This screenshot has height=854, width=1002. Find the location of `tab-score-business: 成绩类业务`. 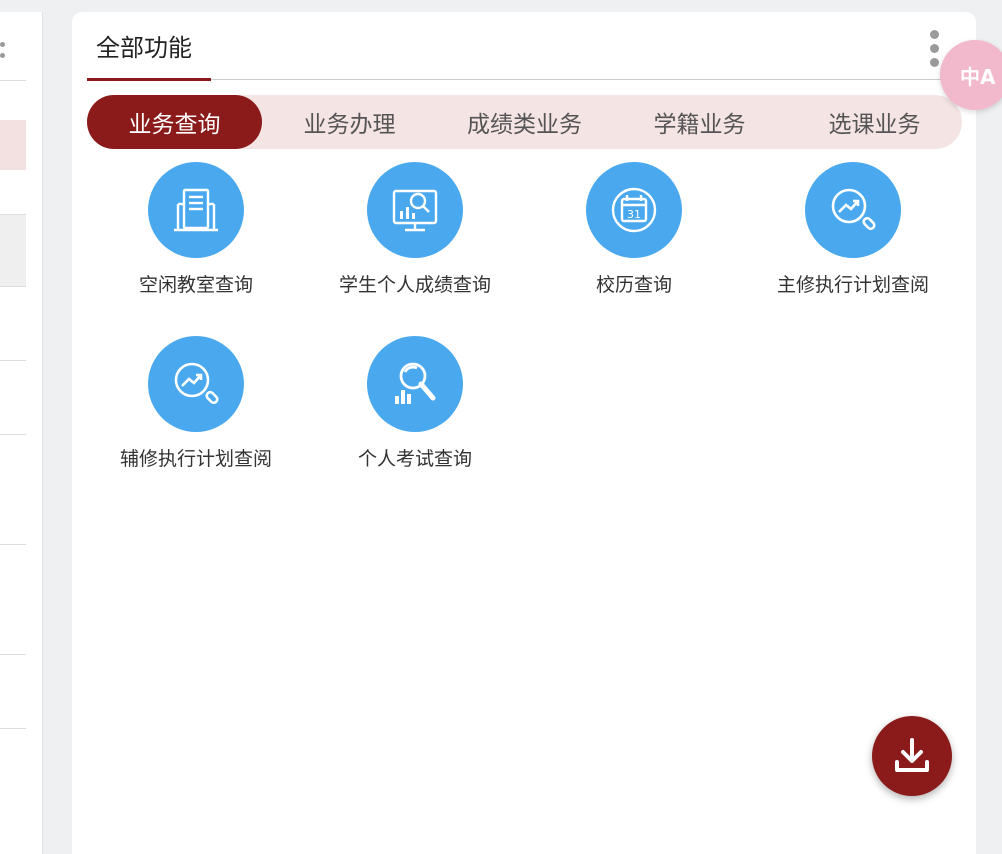

tab-score-business: 成绩类业务 is located at coordinates (524, 122).